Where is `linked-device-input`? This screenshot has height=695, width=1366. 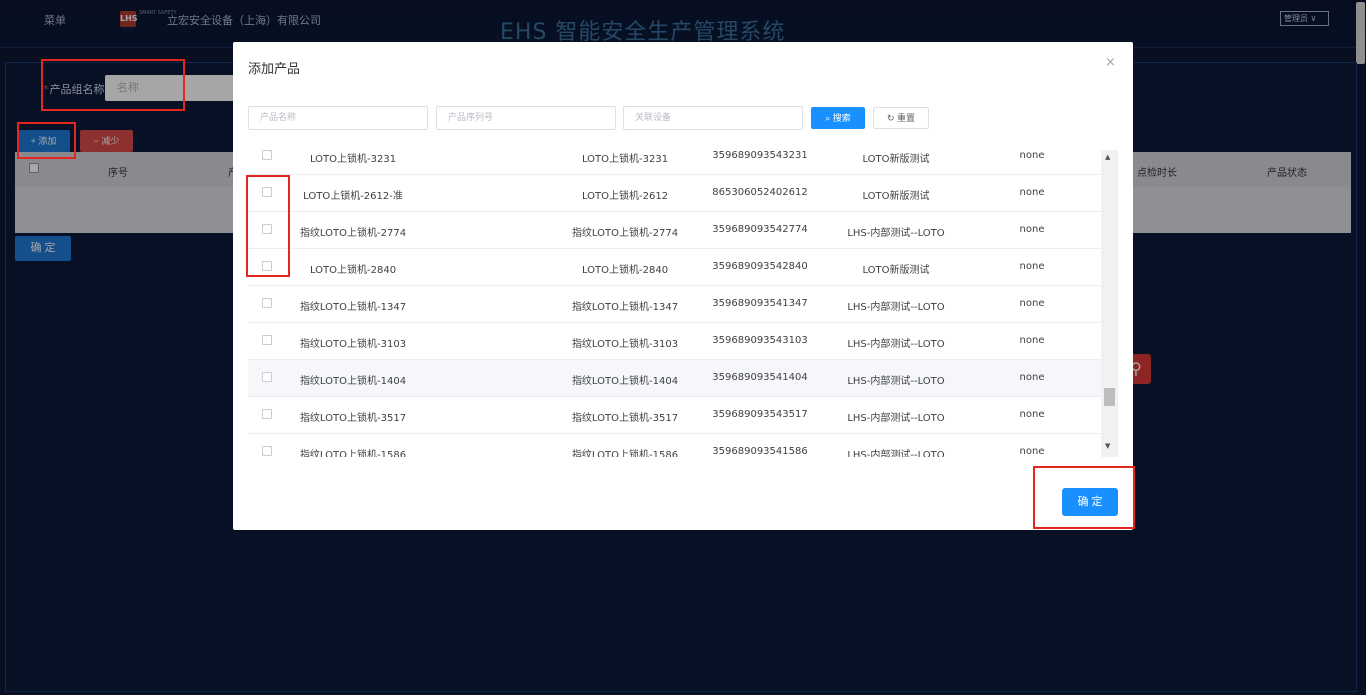 linked-device-input is located at coordinates (713, 118).